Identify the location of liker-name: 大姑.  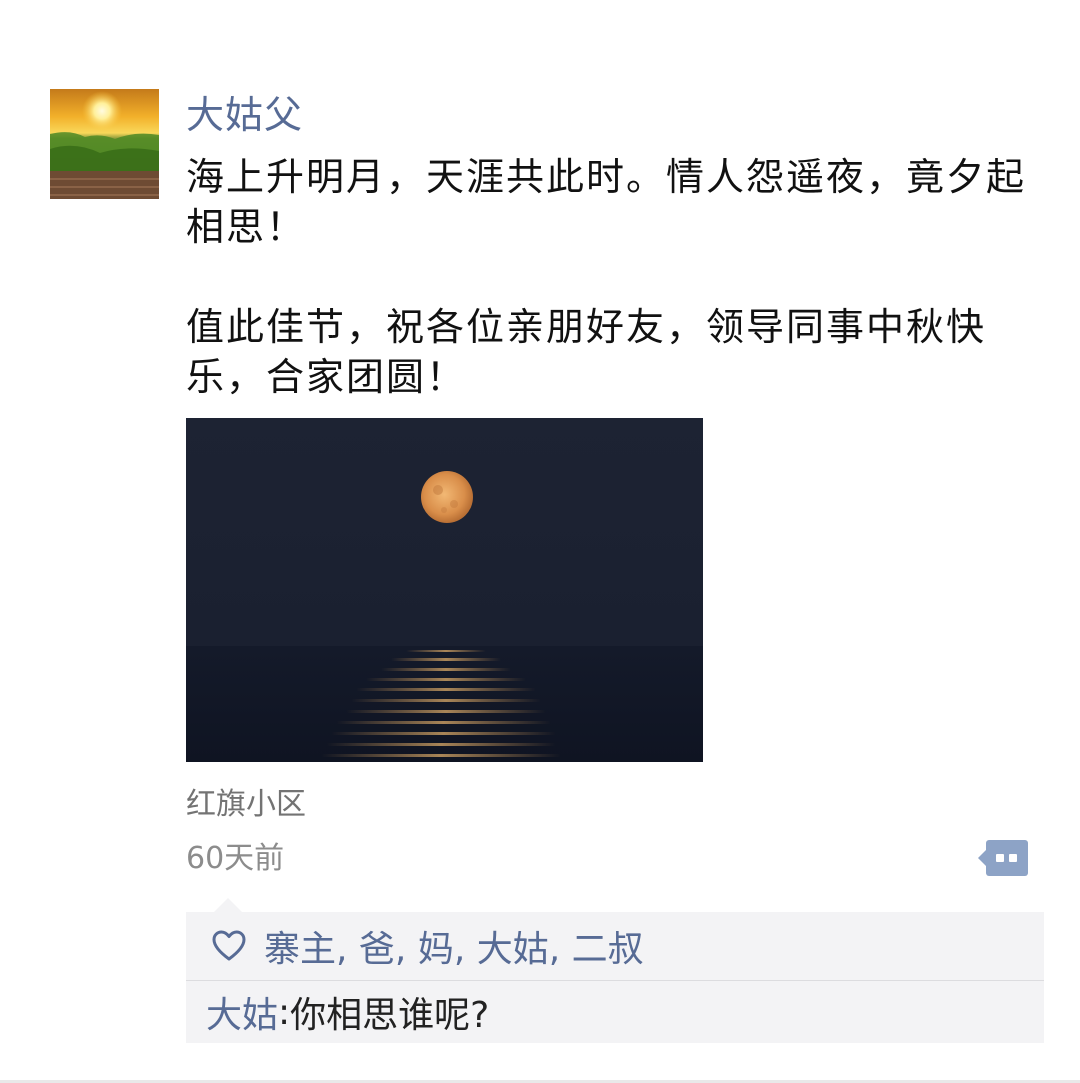
(513, 949).